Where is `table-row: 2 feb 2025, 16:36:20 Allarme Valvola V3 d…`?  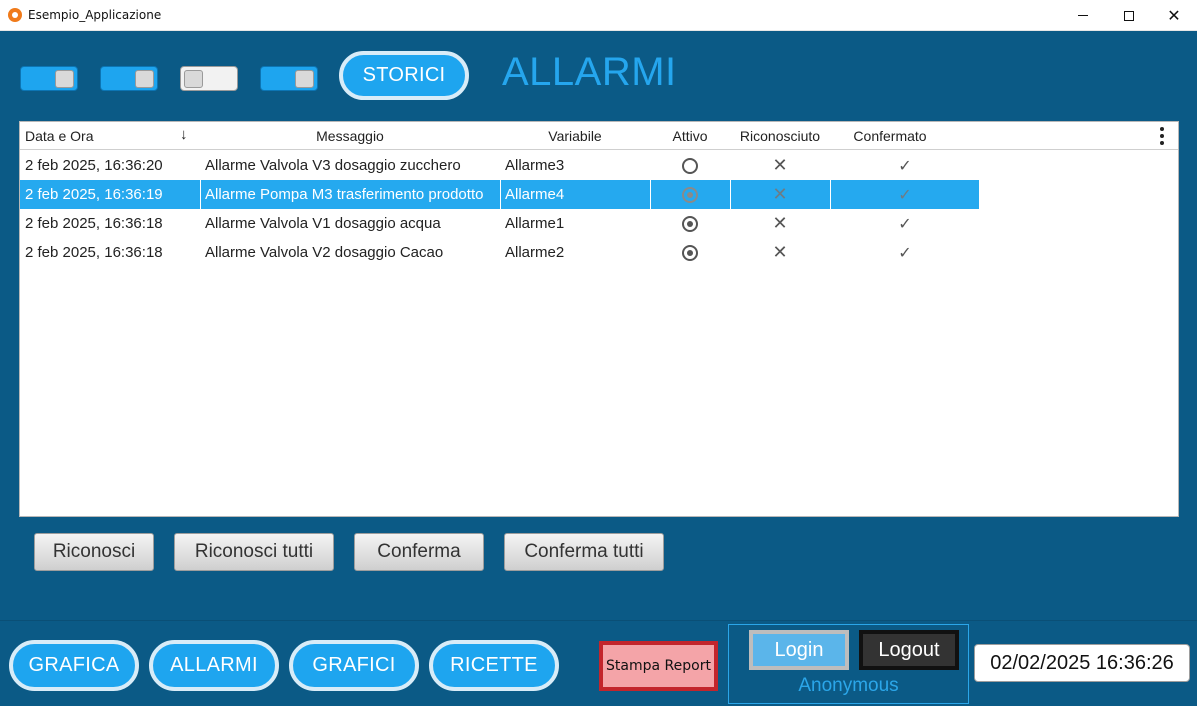
table-row: 2 feb 2025, 16:36:20 Allarme Valvola V3 d… is located at coordinates (499, 165).